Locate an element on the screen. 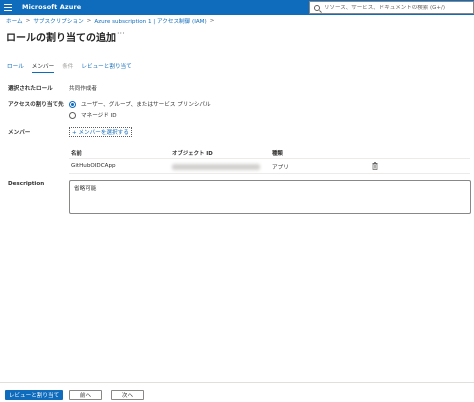  member-object-id-redacted is located at coordinates (216, 167).